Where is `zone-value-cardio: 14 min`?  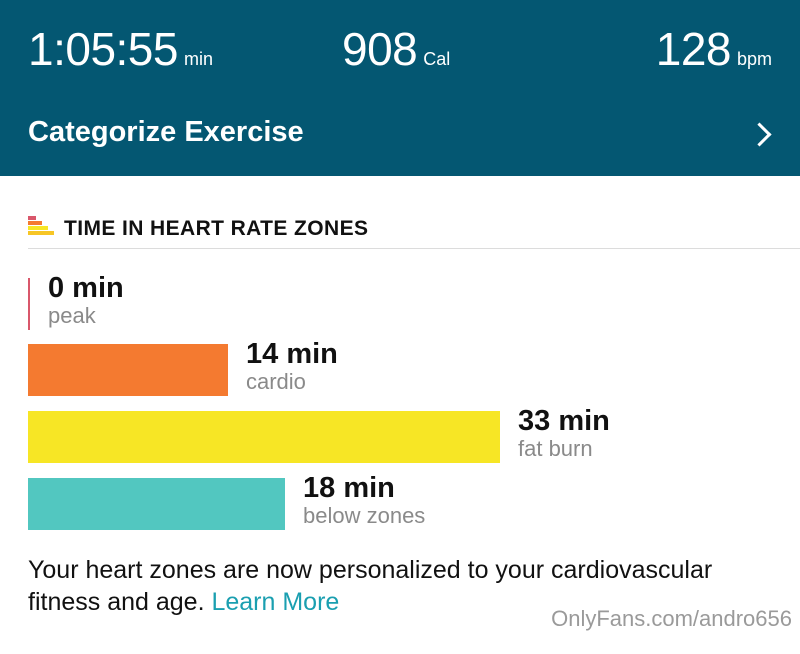
zone-value-cardio: 14 min is located at coordinates (292, 354).